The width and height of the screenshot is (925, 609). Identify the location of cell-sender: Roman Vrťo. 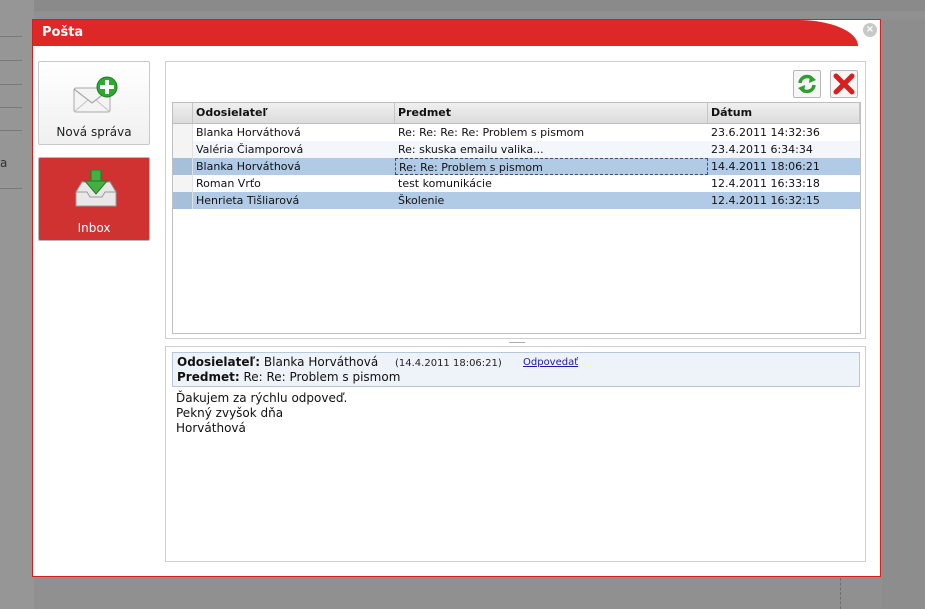
(228, 183).